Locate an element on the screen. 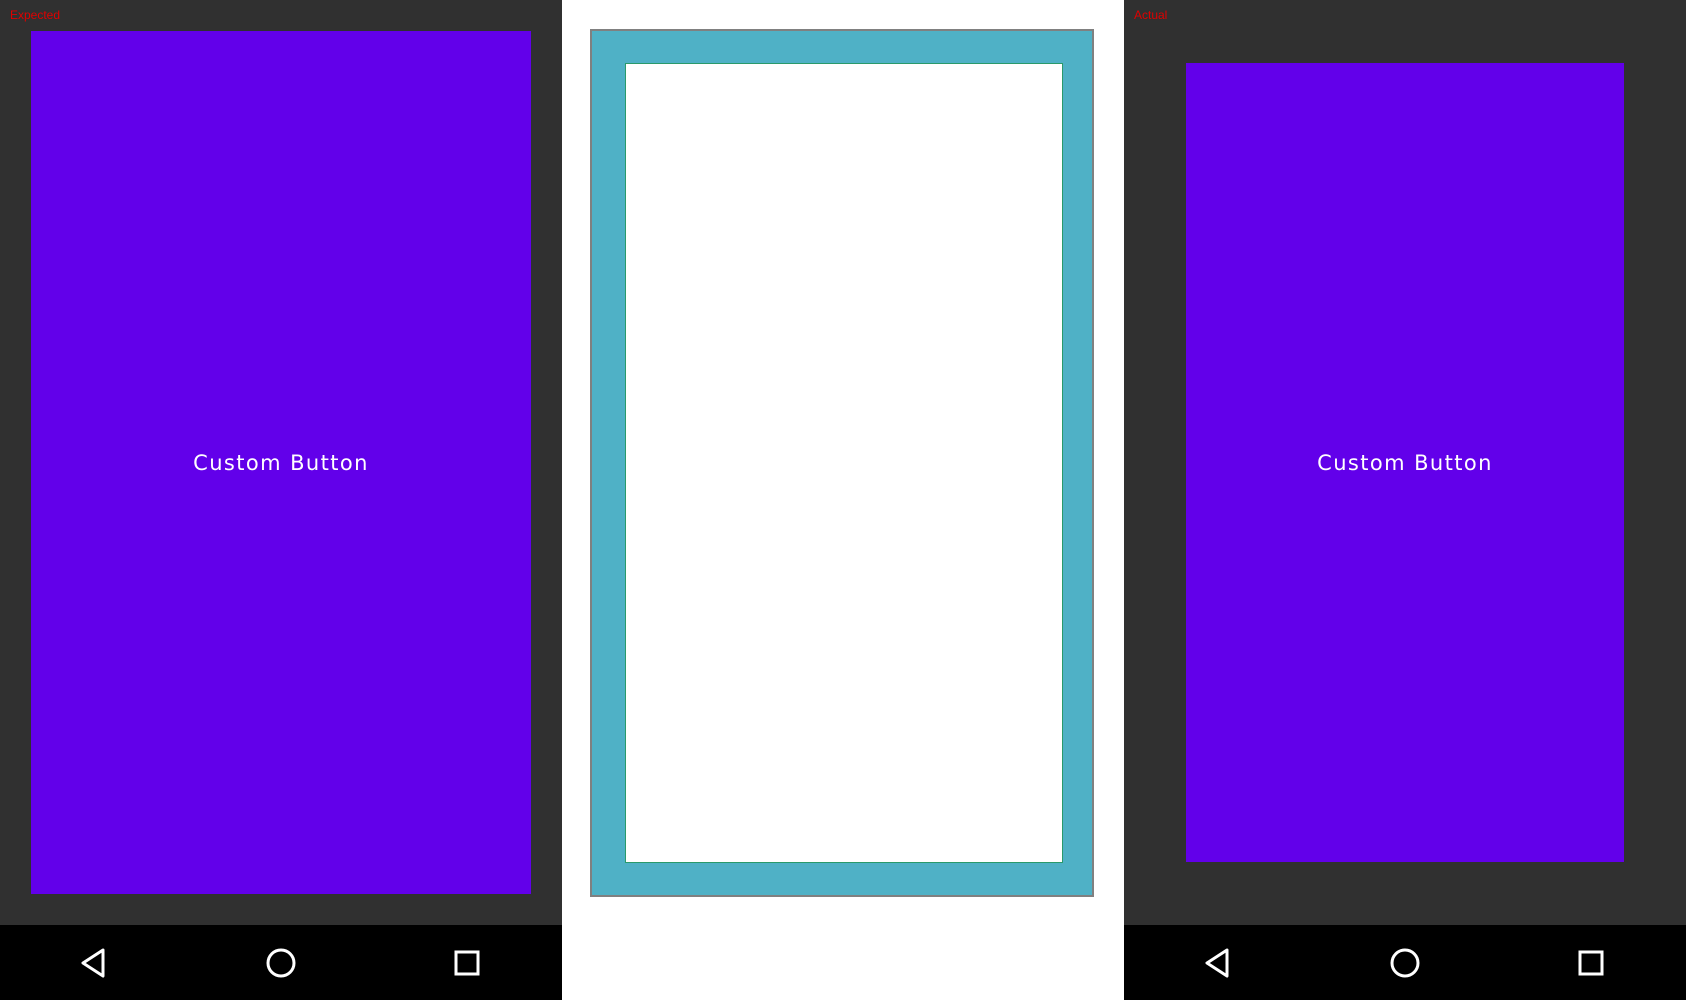  actual-nav-recents-button is located at coordinates (1591, 962).